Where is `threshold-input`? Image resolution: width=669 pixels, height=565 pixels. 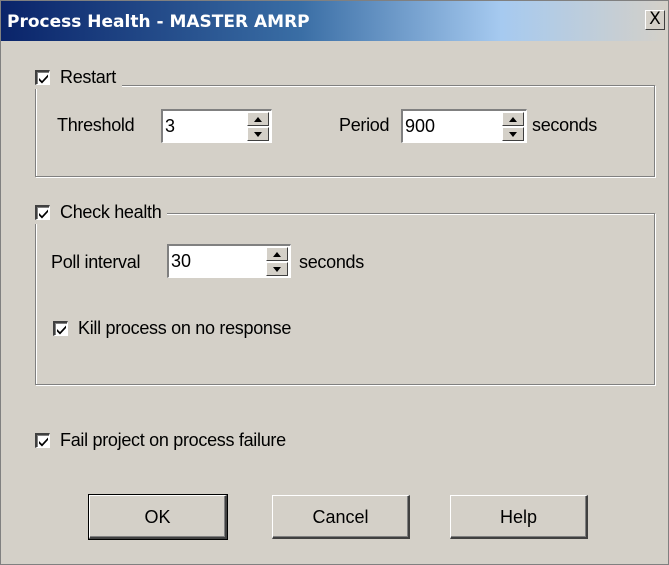
threshold-input is located at coordinates (200, 126).